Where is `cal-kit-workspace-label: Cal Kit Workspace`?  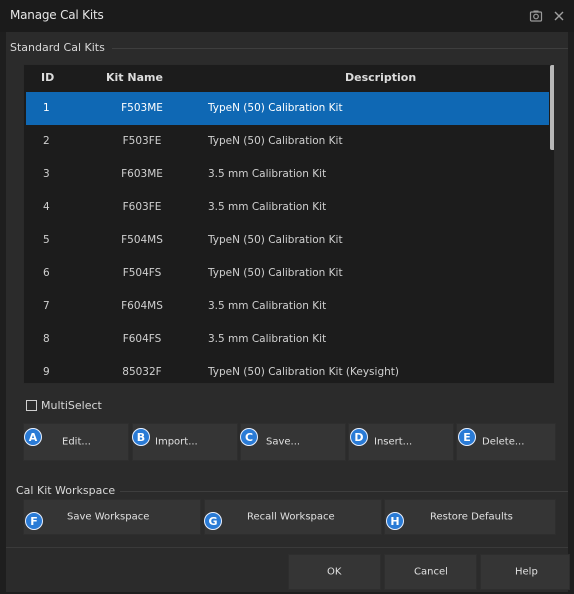
cal-kit-workspace-label: Cal Kit Workspace is located at coordinates (66, 490).